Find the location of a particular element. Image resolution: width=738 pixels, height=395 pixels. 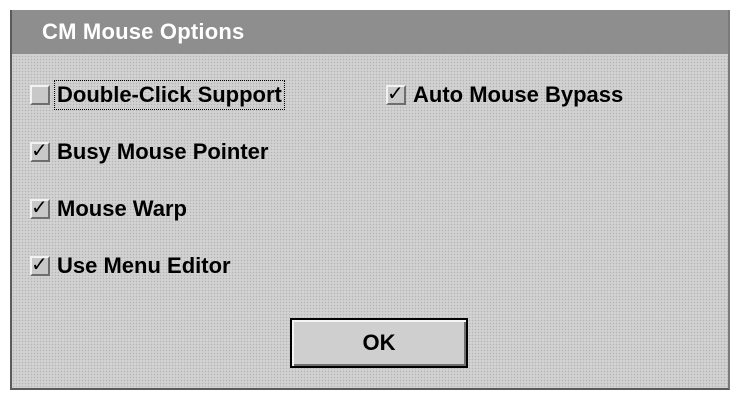

double-click-support-checkbox: ✓ is located at coordinates (40, 95).